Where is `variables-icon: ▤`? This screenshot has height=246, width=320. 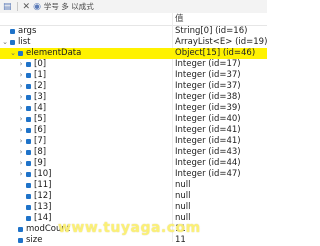
variables-icon: ▤ is located at coordinates (7, 6).